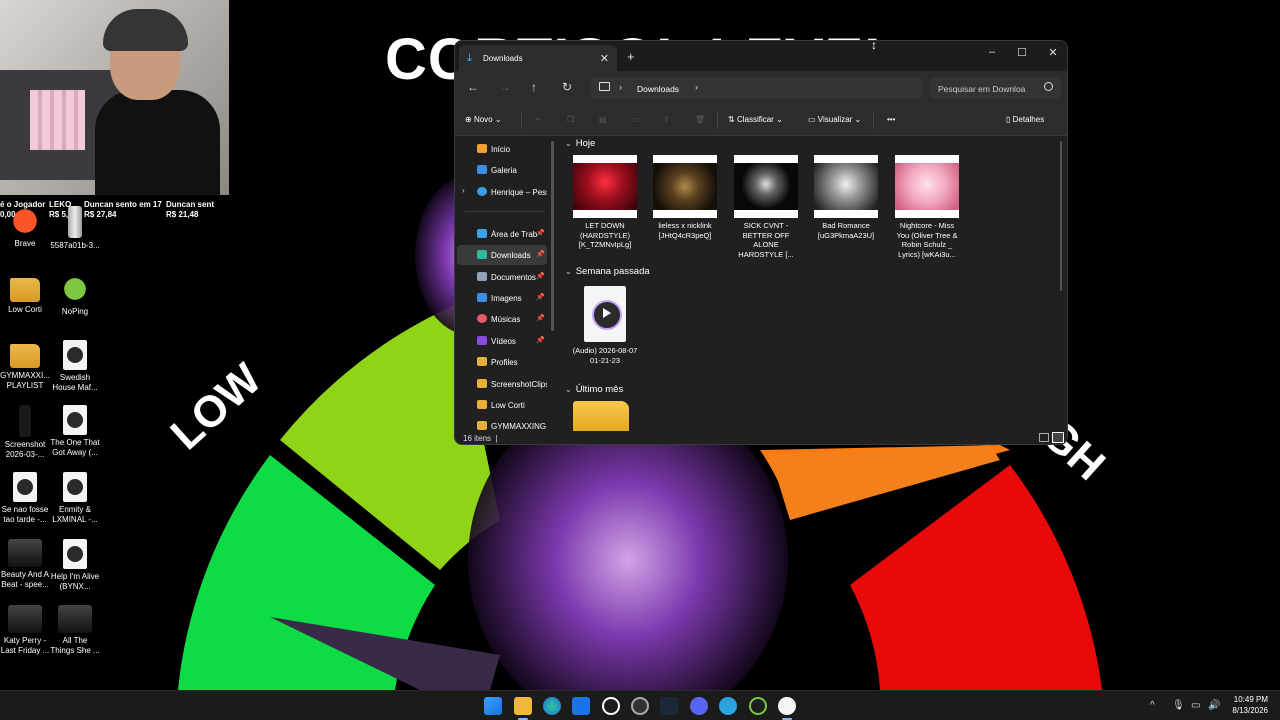  Describe the element at coordinates (538, 119) in the screenshot. I see `cut-icon: ✂` at that location.